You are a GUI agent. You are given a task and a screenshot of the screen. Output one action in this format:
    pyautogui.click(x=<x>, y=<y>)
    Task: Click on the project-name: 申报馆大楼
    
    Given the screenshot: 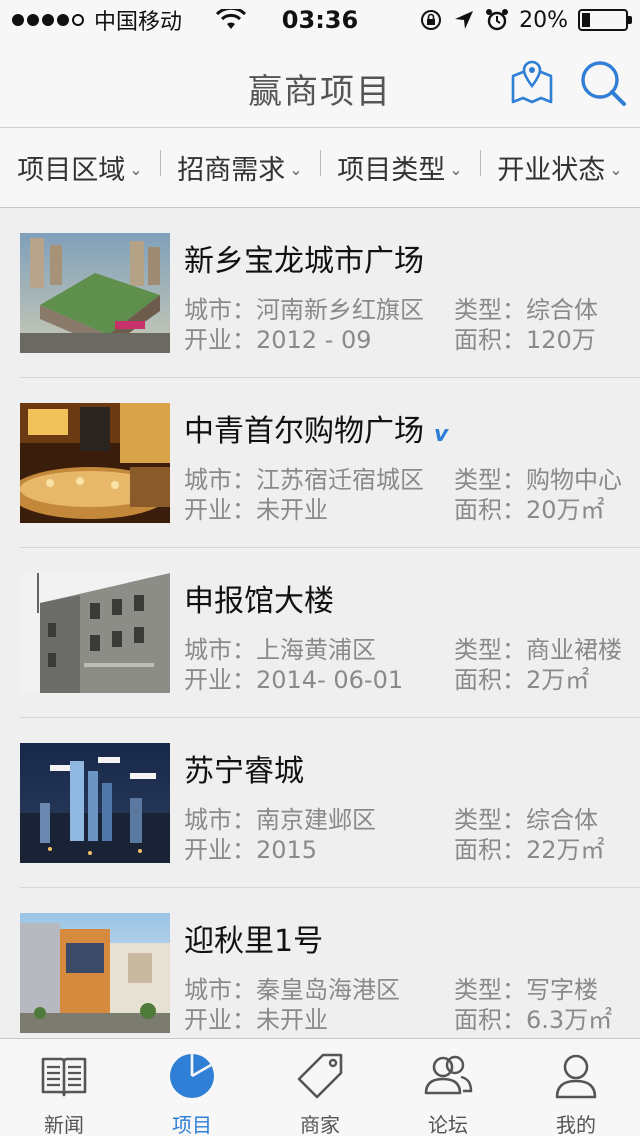 What is the action you would take?
    pyautogui.click(x=259, y=601)
    